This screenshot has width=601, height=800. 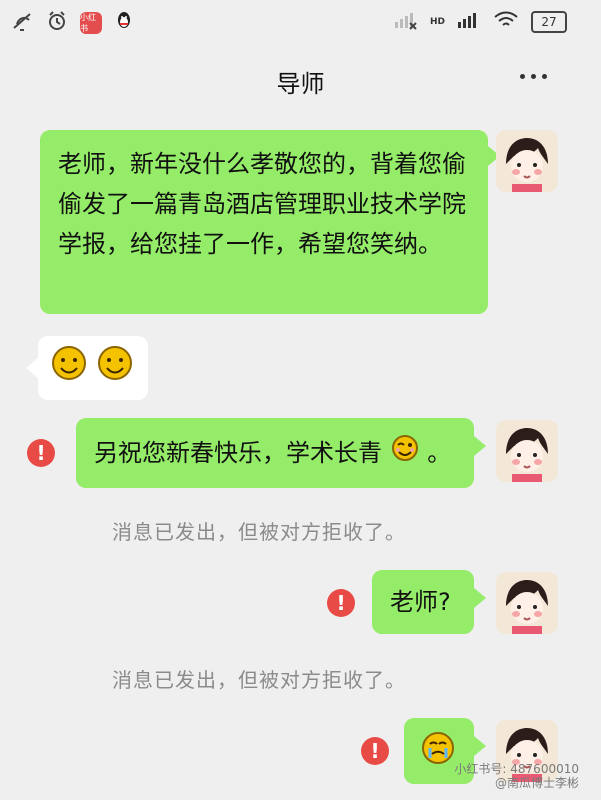 What do you see at coordinates (93, 368) in the screenshot?
I see `emoji-bubble` at bounding box center [93, 368].